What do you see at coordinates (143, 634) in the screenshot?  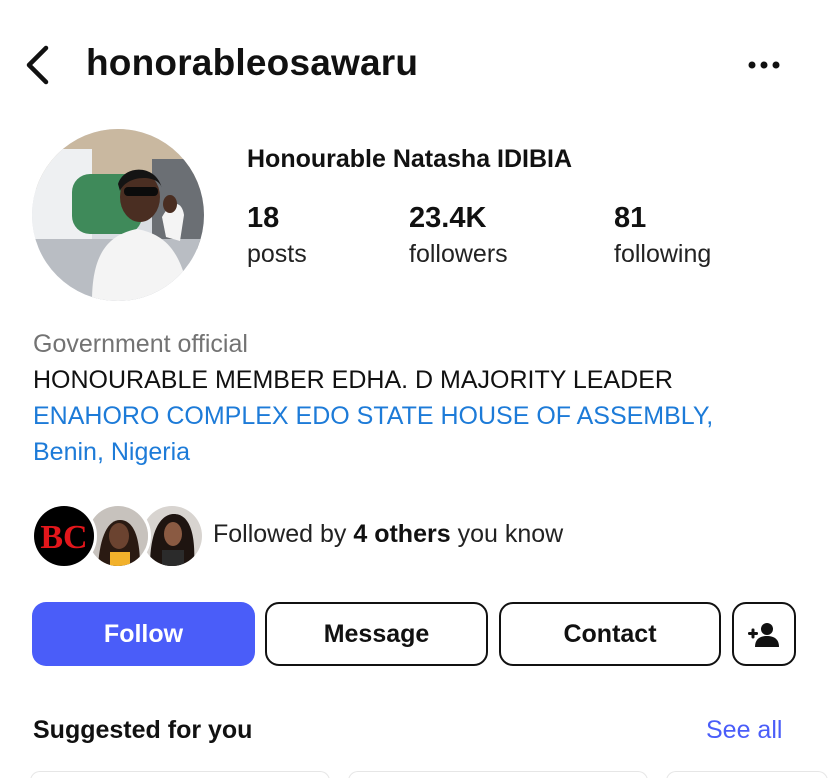 I see `follow-button: Follow` at bounding box center [143, 634].